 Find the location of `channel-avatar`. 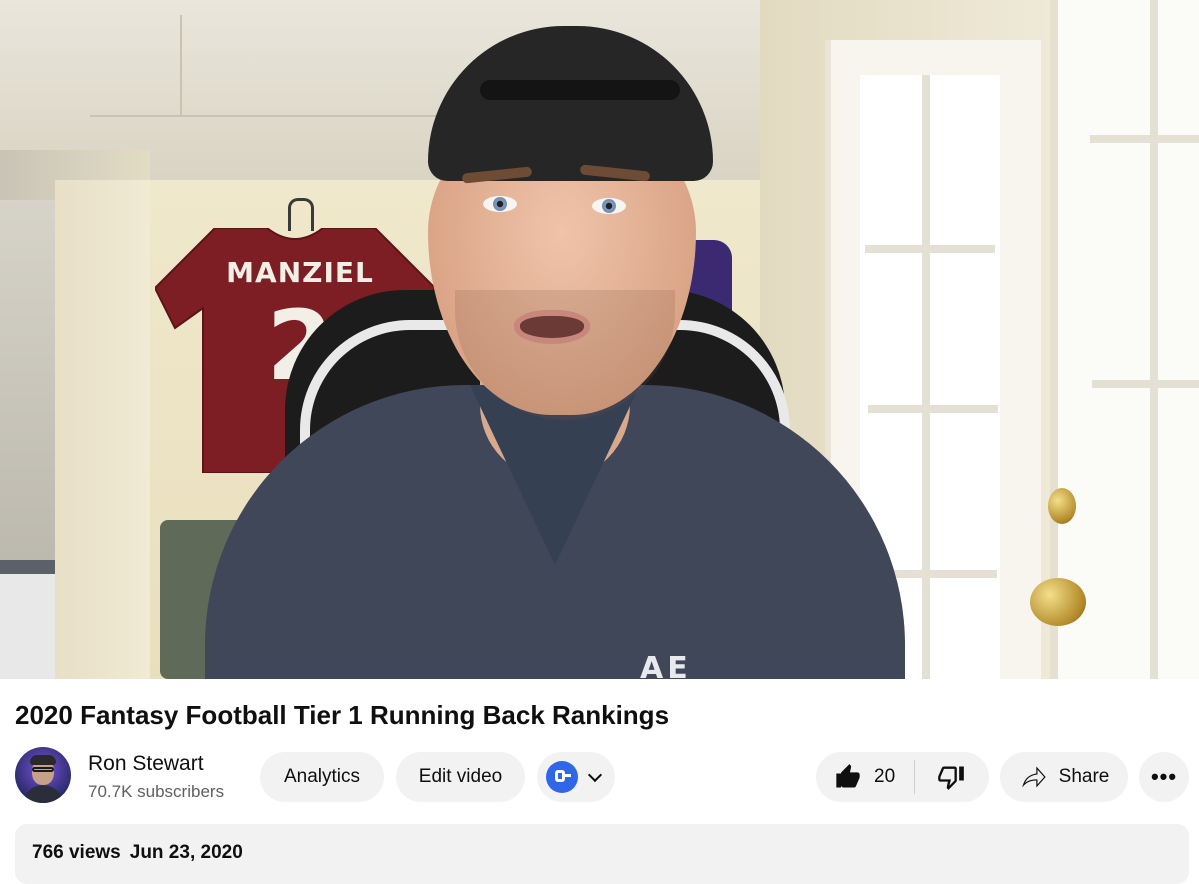

channel-avatar is located at coordinates (43, 775).